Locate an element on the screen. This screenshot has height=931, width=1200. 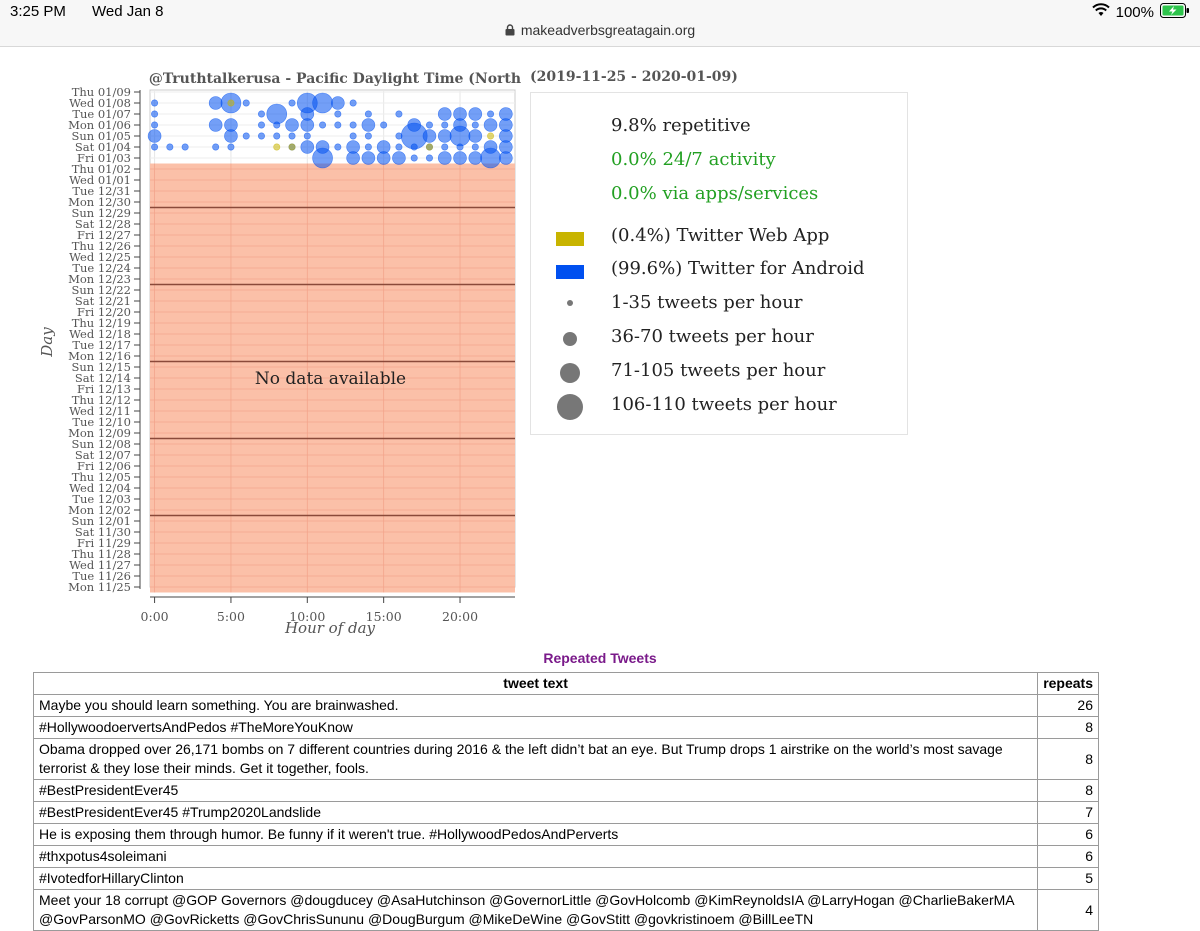
chart-date-range: (2019-11-25 - 2020-01-09) is located at coordinates (634, 77).